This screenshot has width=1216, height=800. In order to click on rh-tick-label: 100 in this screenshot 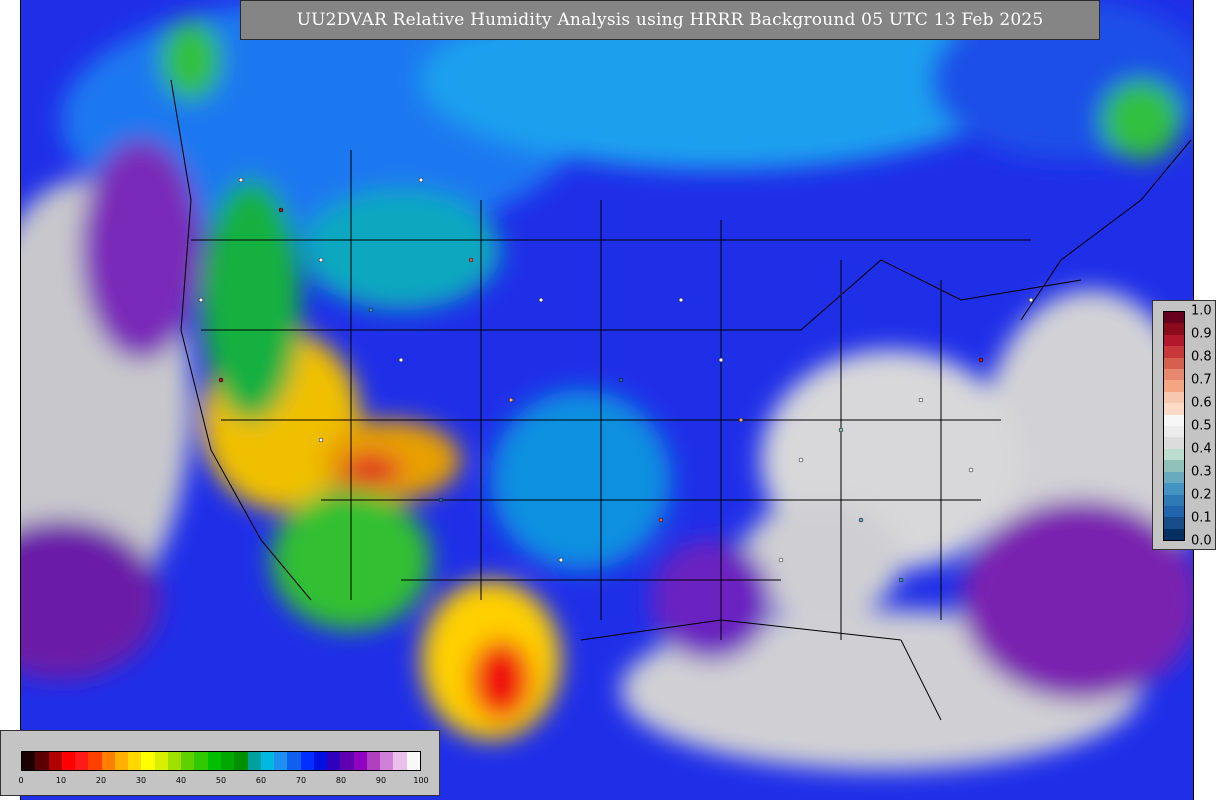, I will do `click(421, 780)`.